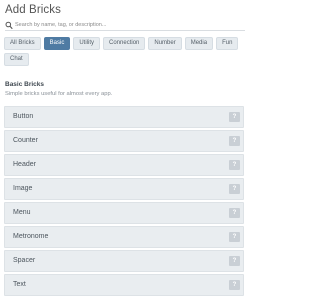 Image resolution: width=320 pixels, height=300 pixels. What do you see at coordinates (165, 43) in the screenshot?
I see `filter-number: Number` at bounding box center [165, 43].